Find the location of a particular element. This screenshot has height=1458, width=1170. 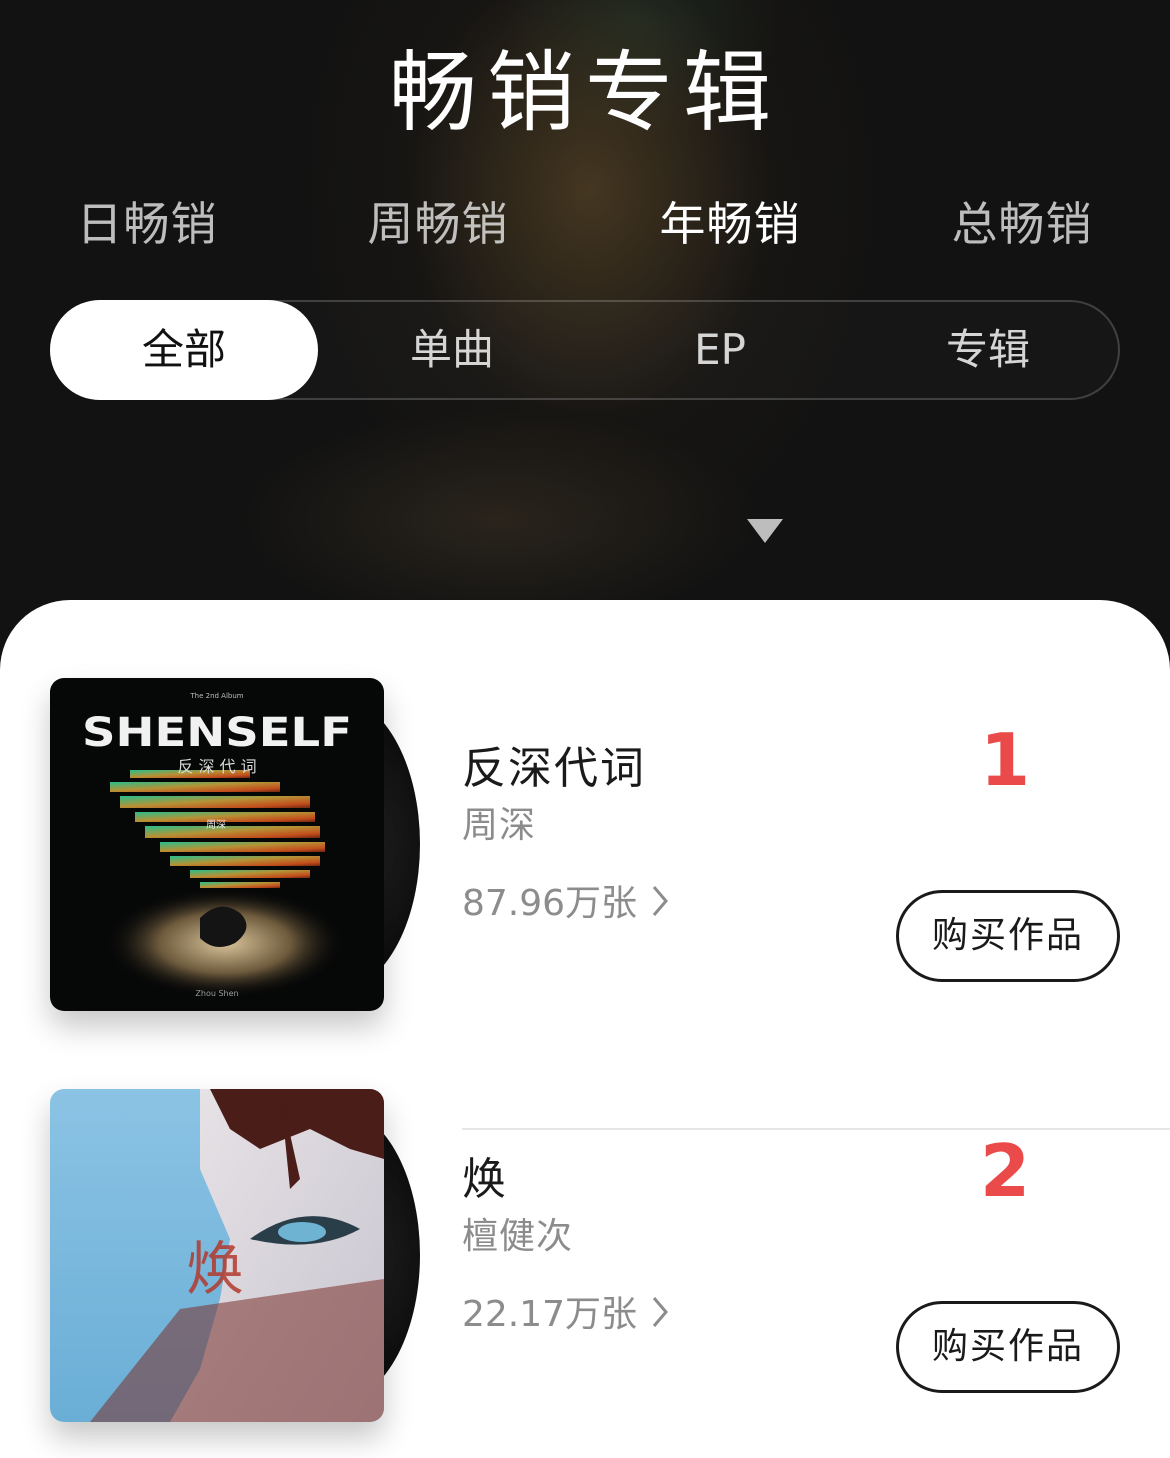

period-tabs: 日畅销 周畅销 年畅销 总畅销 is located at coordinates (585, 220).